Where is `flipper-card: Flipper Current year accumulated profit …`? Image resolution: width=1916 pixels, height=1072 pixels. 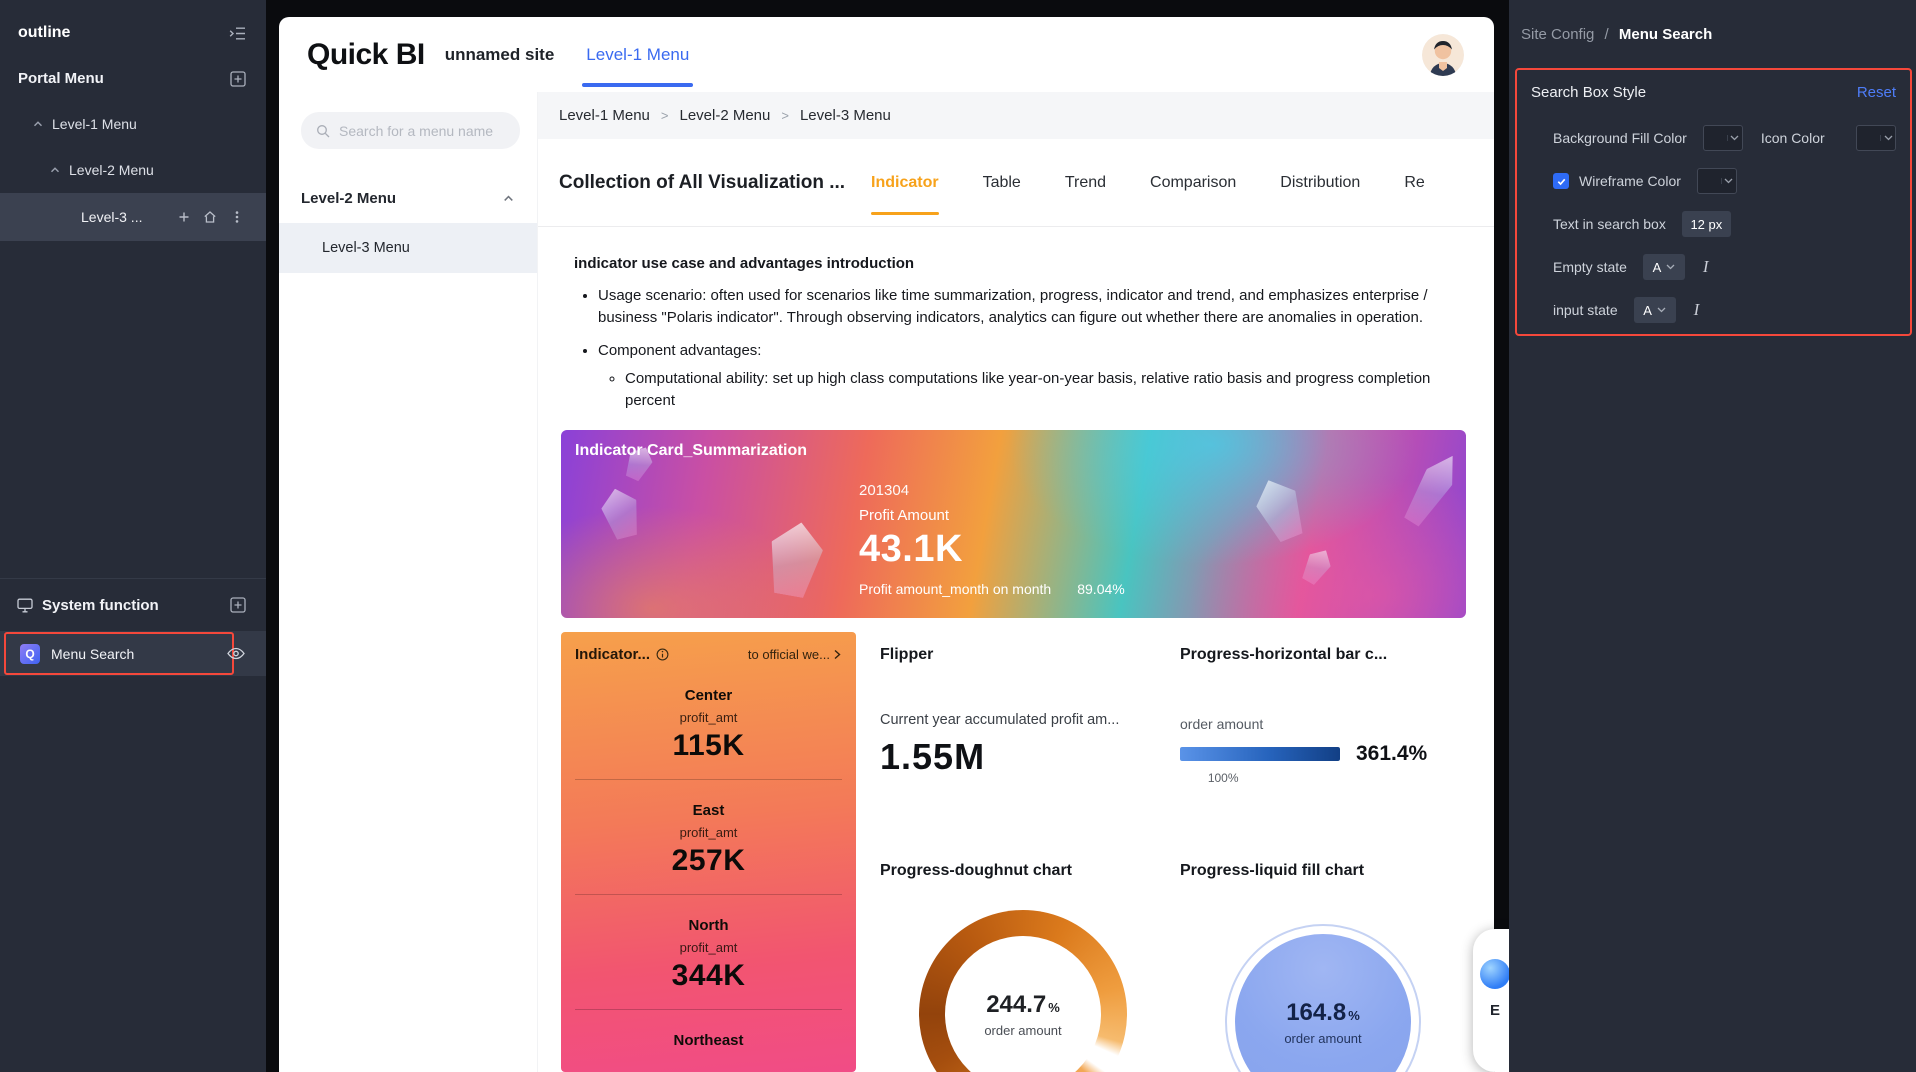
flipper-card: Flipper Current year accumulated profit … is located at coordinates (1023, 740).